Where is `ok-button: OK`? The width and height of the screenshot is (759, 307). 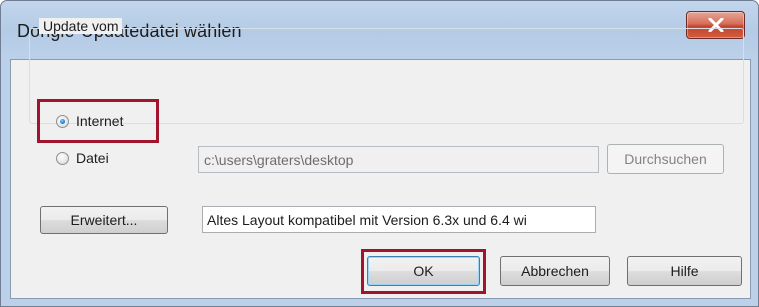
ok-button: OK is located at coordinates (423, 271).